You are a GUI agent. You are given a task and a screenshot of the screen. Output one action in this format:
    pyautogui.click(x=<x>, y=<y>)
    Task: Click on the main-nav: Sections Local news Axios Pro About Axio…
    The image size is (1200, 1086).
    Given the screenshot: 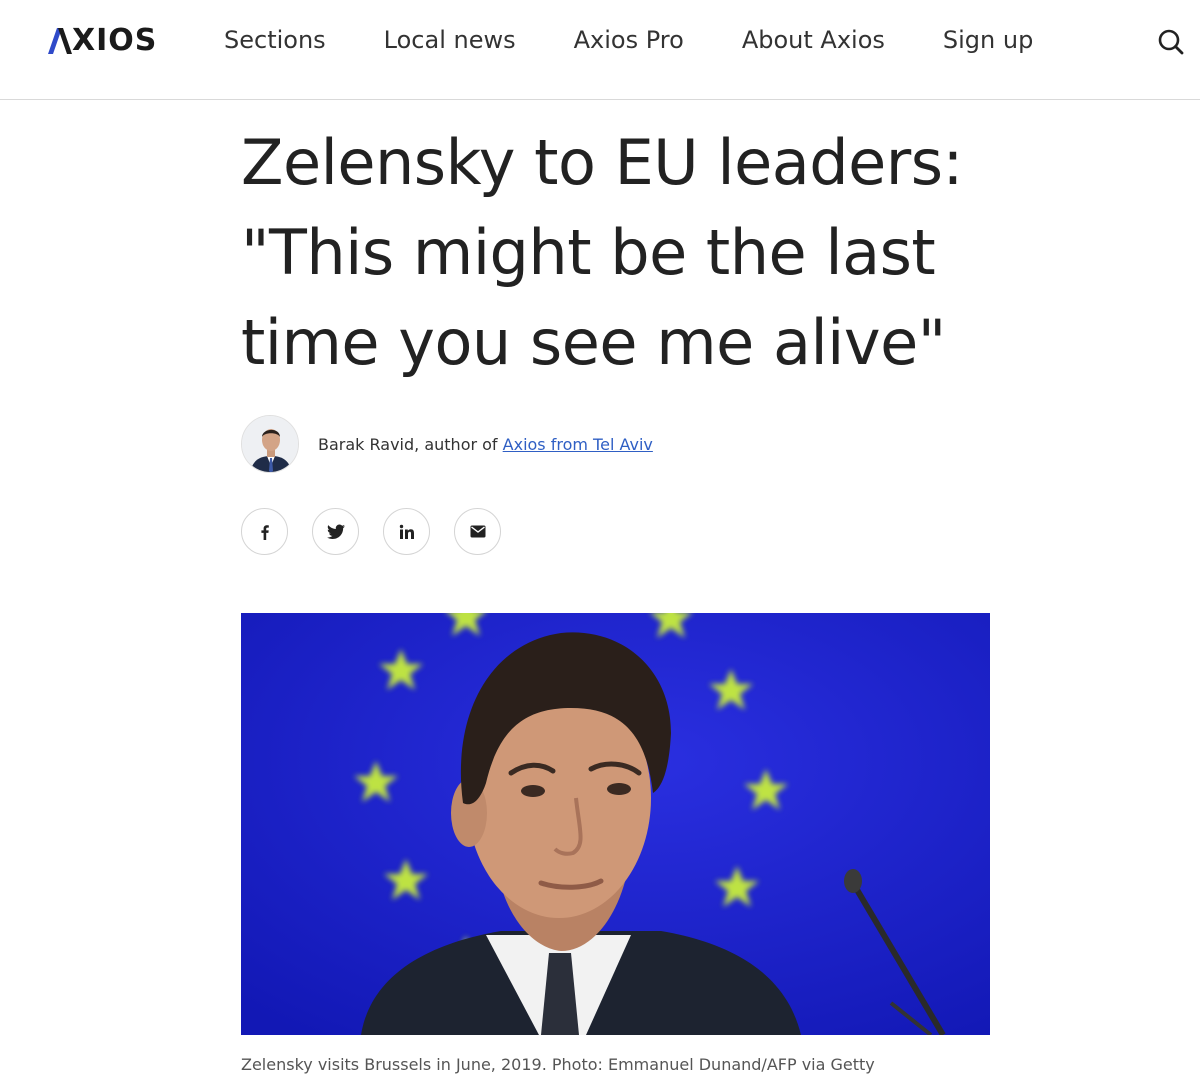 What is the action you would take?
    pyautogui.click(x=657, y=40)
    